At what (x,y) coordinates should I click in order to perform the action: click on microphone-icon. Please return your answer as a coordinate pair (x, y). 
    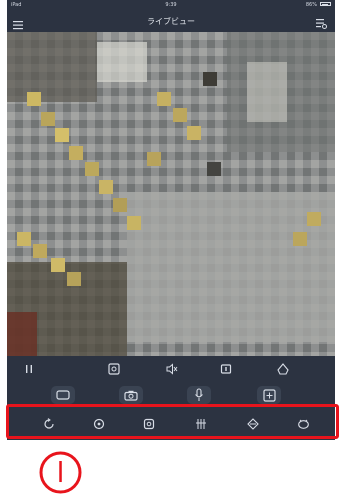
    Looking at the image, I should click on (199, 395).